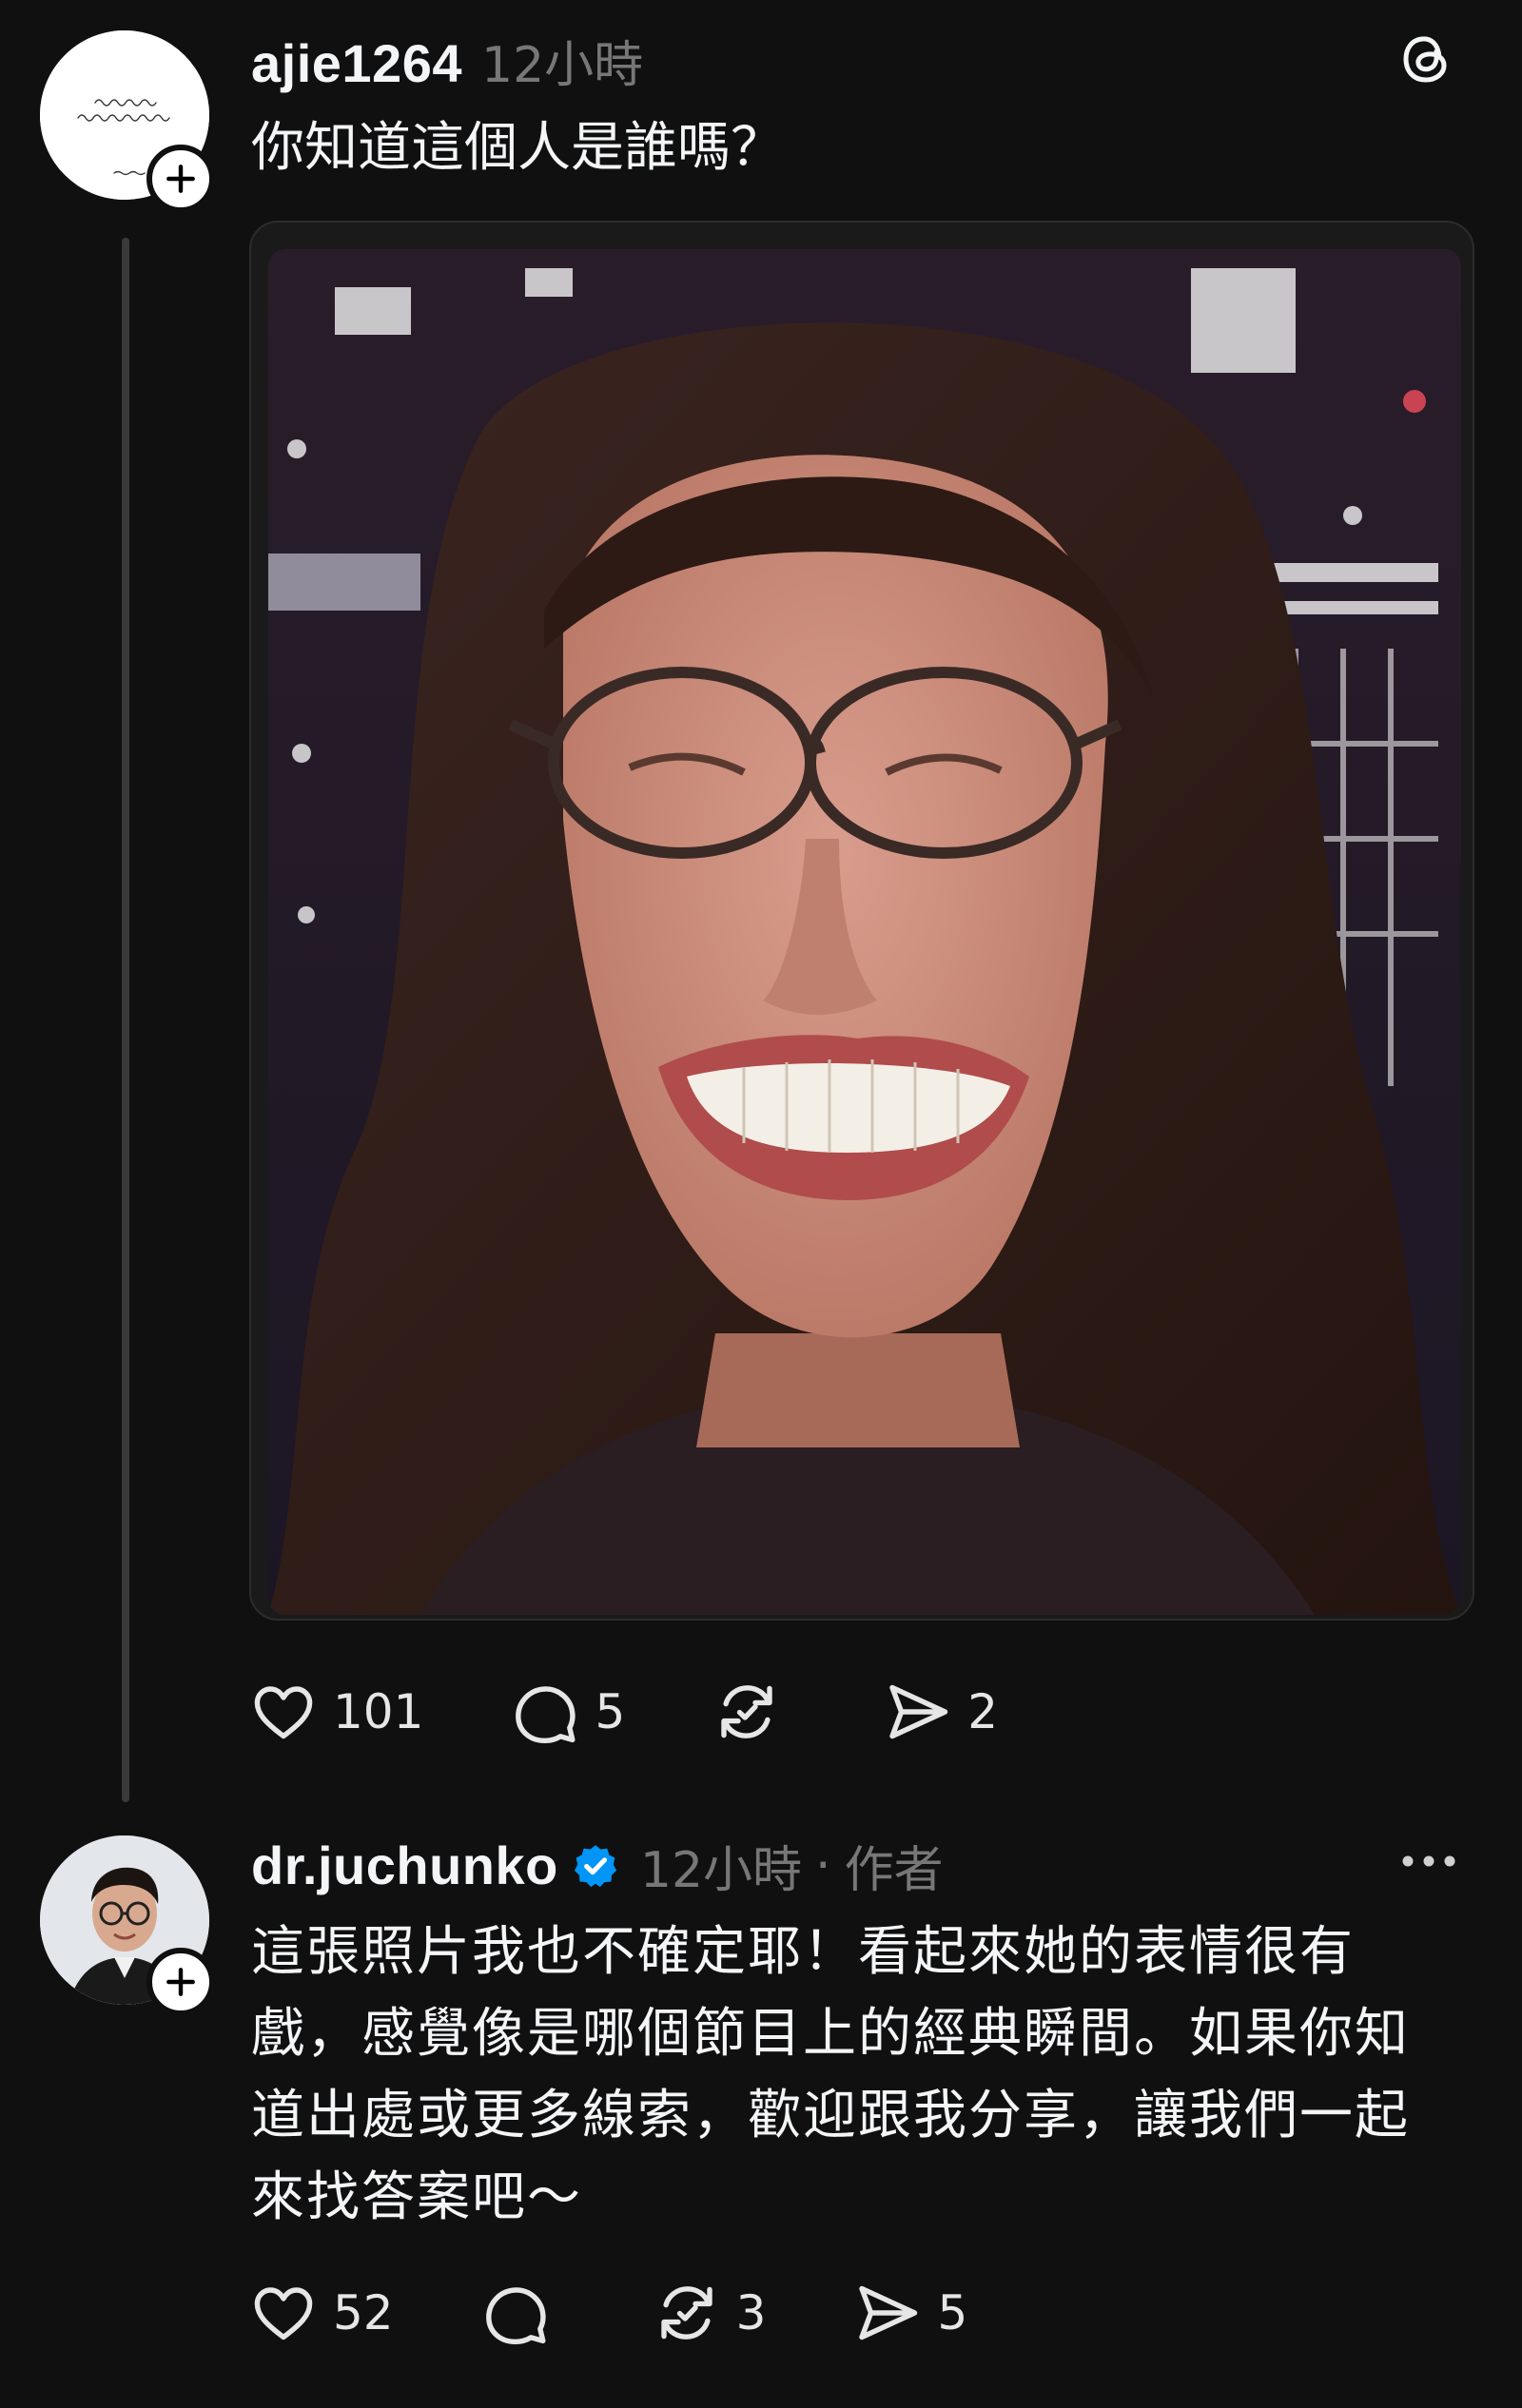 This screenshot has width=1522, height=2408. I want to click on reply-line: 來找答案吧～, so click(416, 2197).